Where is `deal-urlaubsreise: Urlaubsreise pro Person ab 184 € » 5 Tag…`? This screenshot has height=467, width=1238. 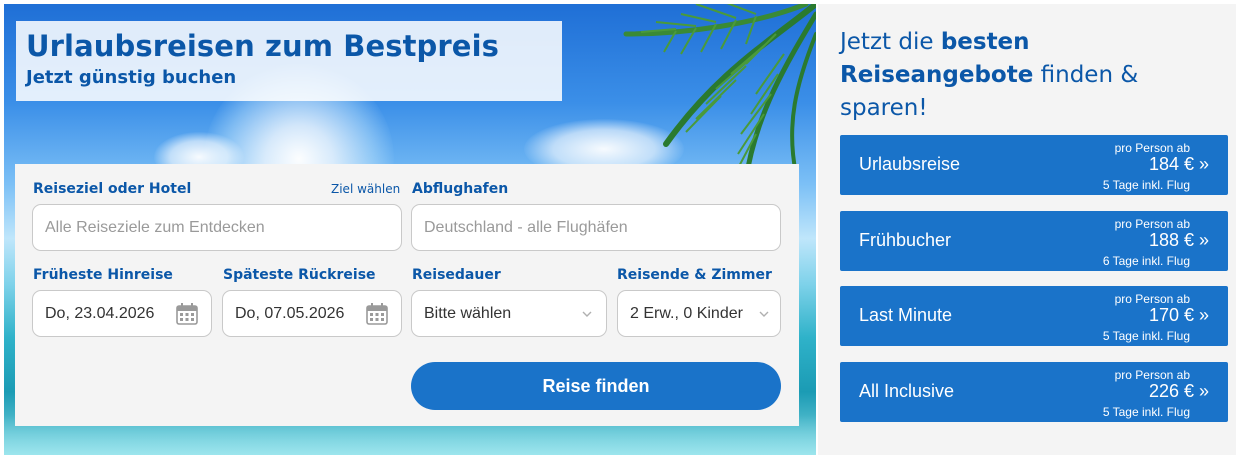
deal-urlaubsreise: Urlaubsreise pro Person ab 184 € » 5 Tag… is located at coordinates (1034, 165).